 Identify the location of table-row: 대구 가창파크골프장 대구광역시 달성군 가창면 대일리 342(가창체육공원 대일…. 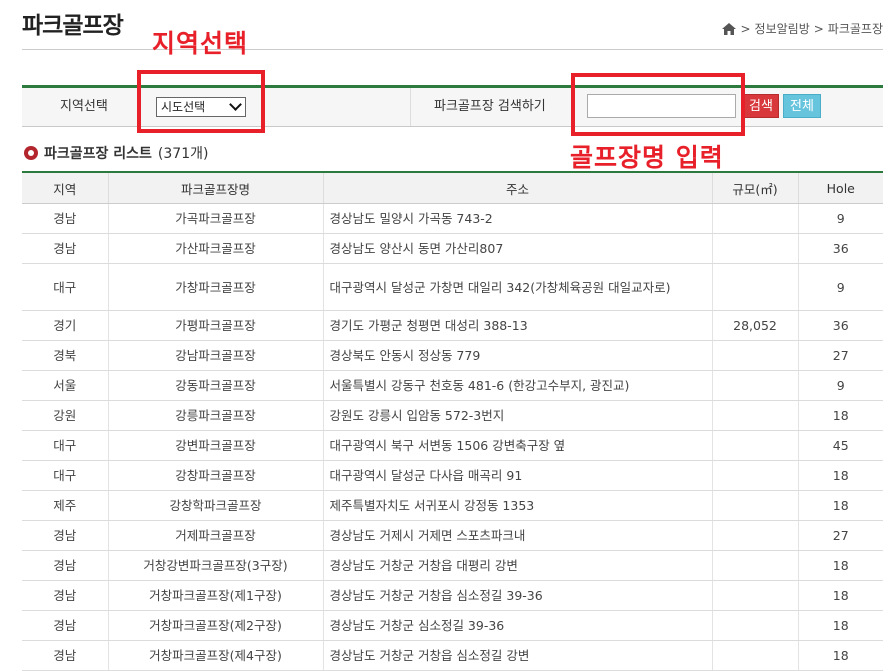
(452, 287).